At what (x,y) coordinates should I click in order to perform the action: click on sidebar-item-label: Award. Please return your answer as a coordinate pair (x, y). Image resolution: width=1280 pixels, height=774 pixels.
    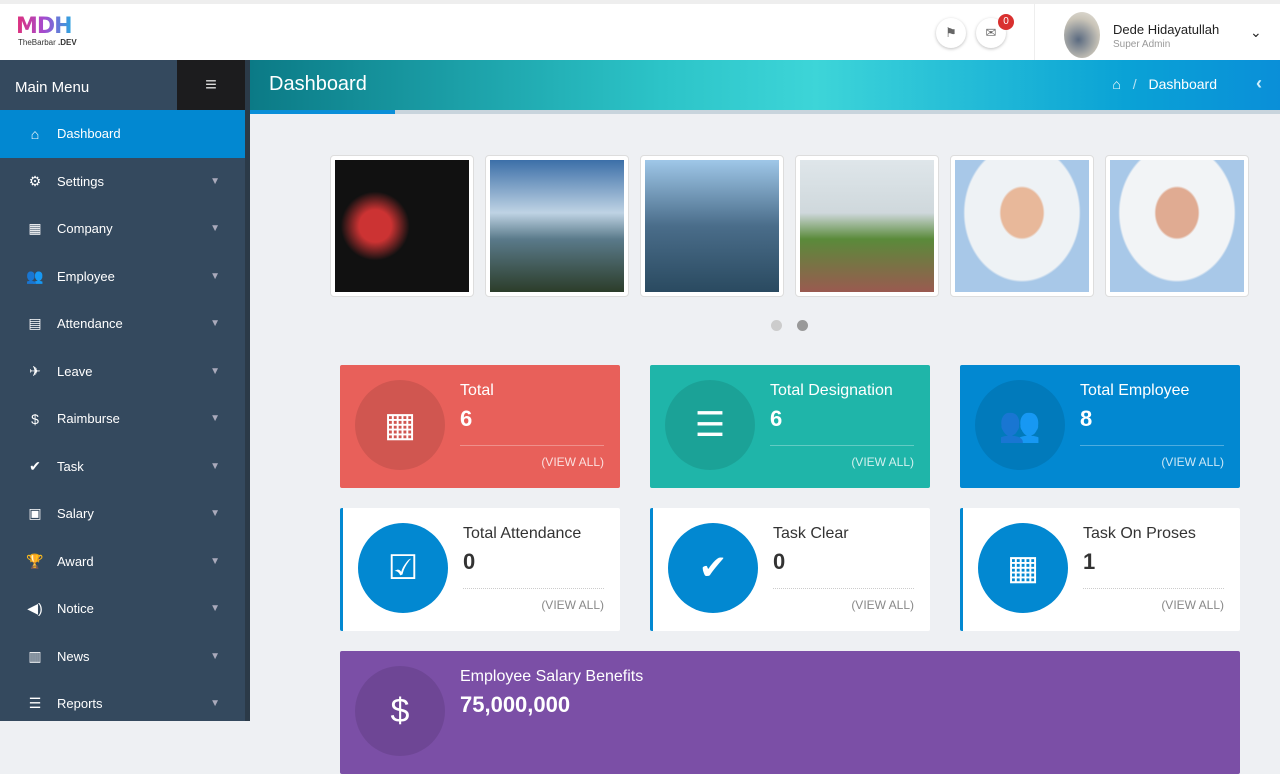
    Looking at the image, I should click on (75, 561).